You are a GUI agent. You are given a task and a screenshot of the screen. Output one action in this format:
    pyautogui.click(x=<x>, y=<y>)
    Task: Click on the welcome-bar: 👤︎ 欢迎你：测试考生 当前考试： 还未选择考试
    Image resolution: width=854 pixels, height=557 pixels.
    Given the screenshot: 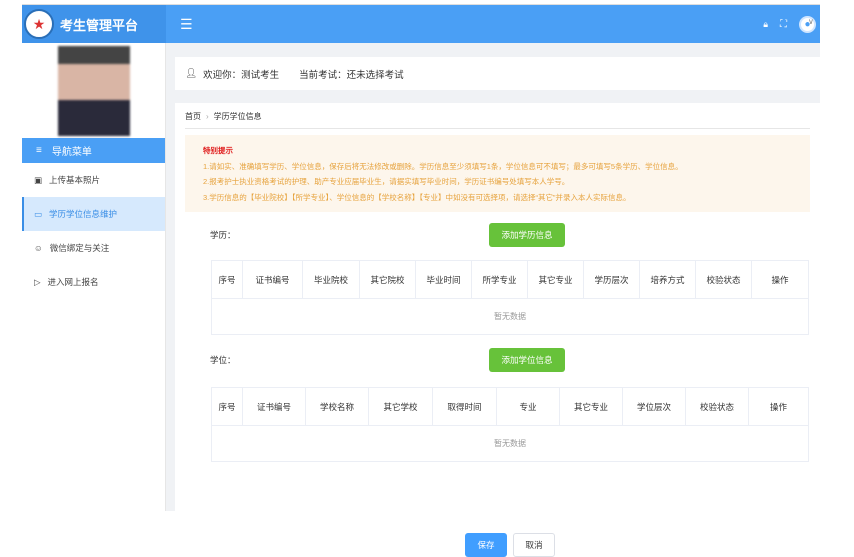 What is the action you would take?
    pyautogui.click(x=497, y=73)
    